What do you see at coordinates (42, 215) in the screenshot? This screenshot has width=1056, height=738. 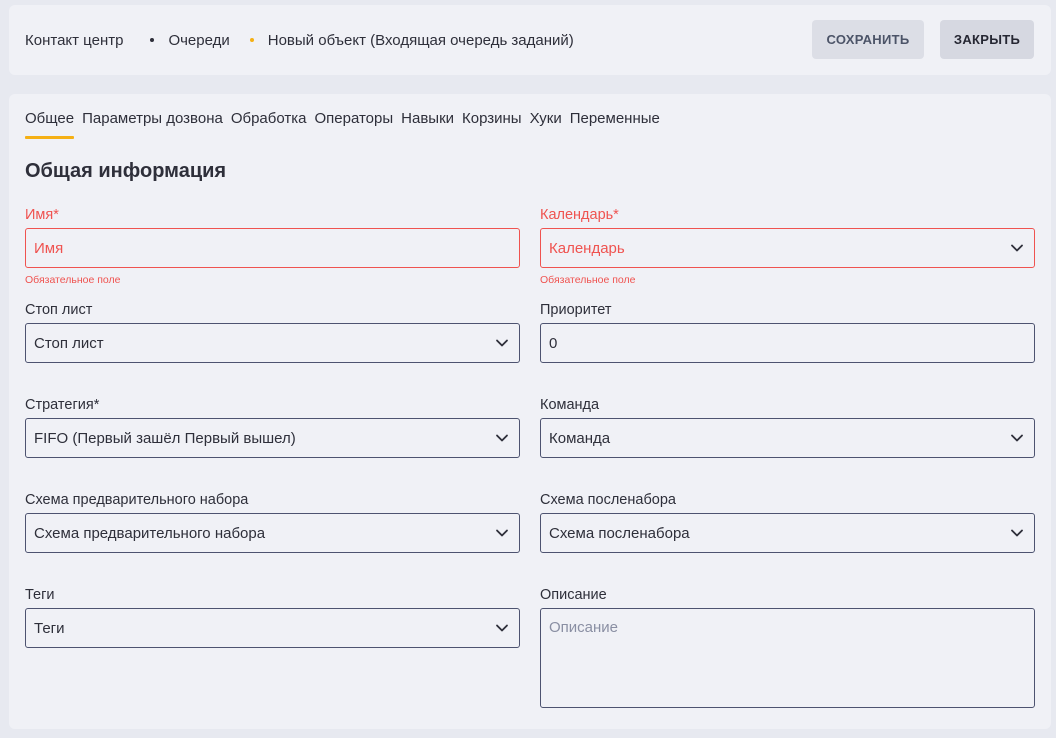 I see `name-label: Имя*` at bounding box center [42, 215].